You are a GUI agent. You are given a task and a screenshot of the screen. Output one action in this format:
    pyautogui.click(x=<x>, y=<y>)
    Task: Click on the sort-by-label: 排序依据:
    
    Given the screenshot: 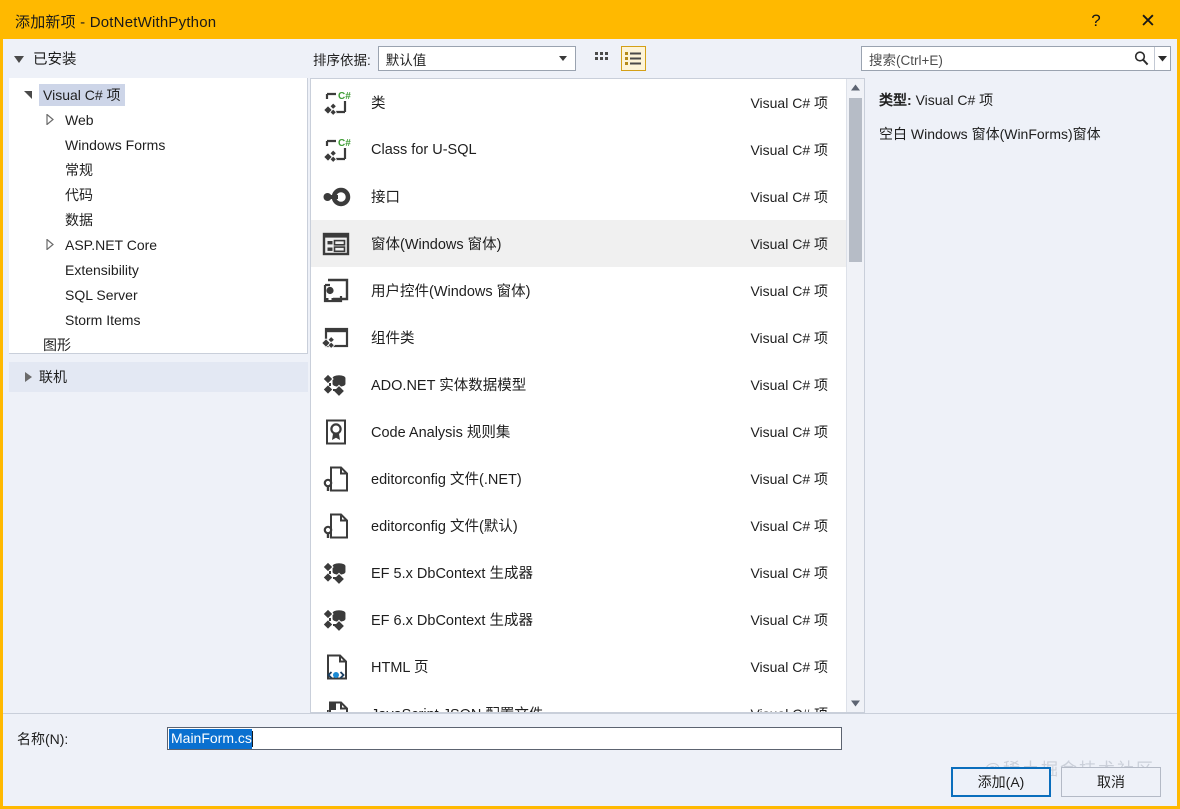 What is the action you would take?
    pyautogui.click(x=342, y=60)
    